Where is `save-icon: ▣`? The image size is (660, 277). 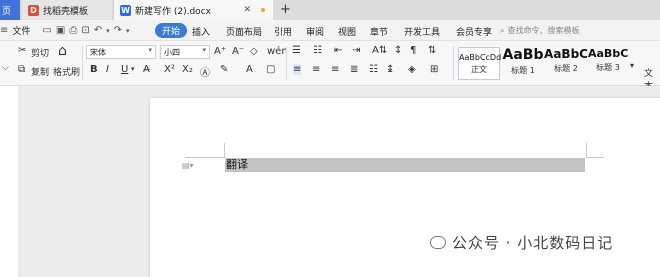
save-icon: ▣ is located at coordinates (60, 30).